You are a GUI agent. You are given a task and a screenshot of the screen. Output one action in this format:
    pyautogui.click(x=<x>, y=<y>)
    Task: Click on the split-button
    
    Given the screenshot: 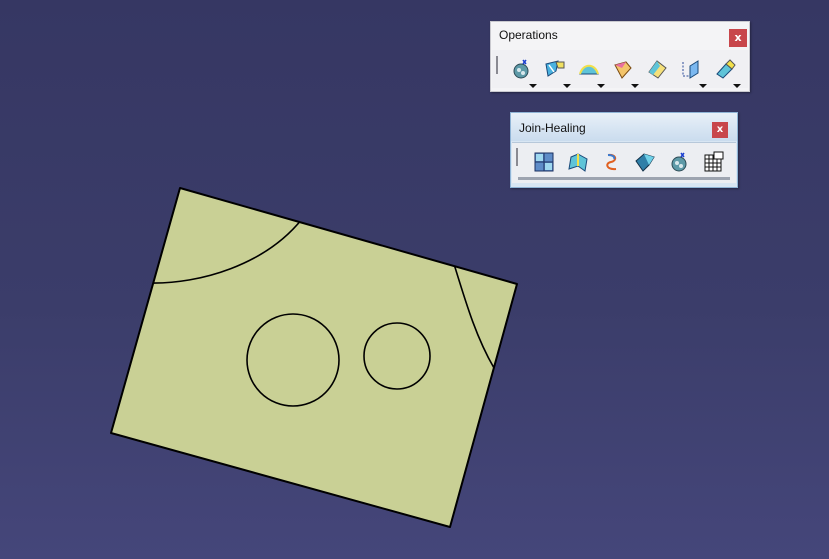 What is the action you would take?
    pyautogui.click(x=554, y=68)
    